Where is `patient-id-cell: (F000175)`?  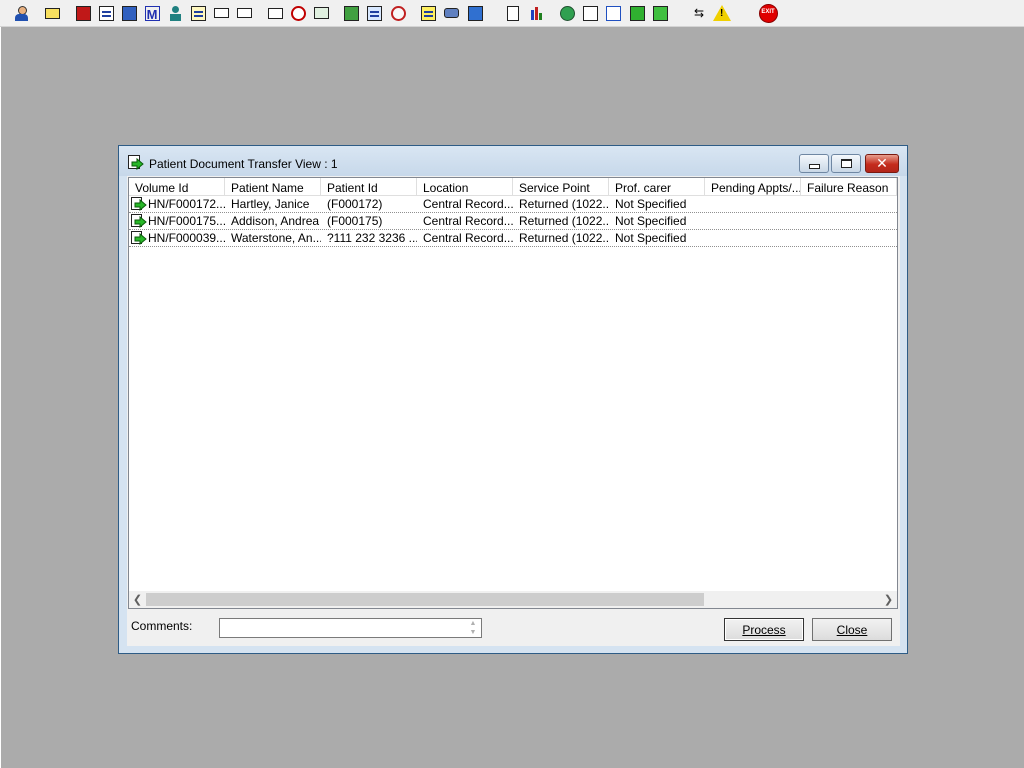
patient-id-cell: (F000175) is located at coordinates (355, 221).